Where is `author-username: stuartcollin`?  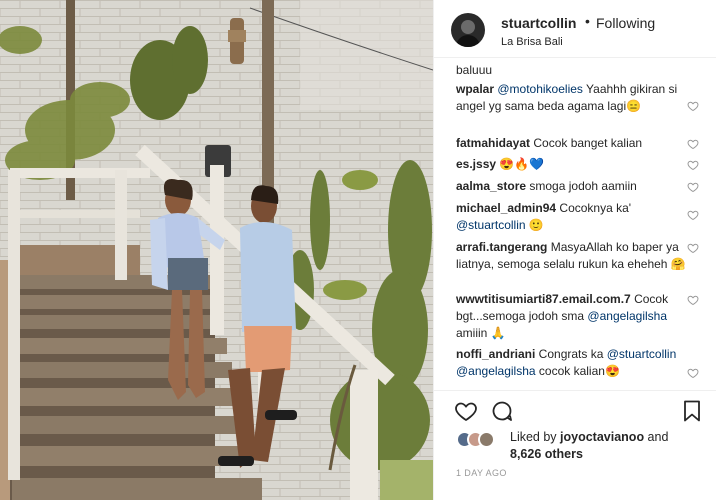 author-username: stuartcollin is located at coordinates (538, 23).